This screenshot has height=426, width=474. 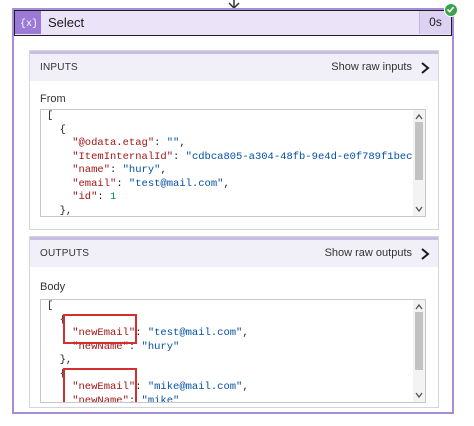 What do you see at coordinates (419, 151) in the screenshot?
I see `from-scroll-thumb` at bounding box center [419, 151].